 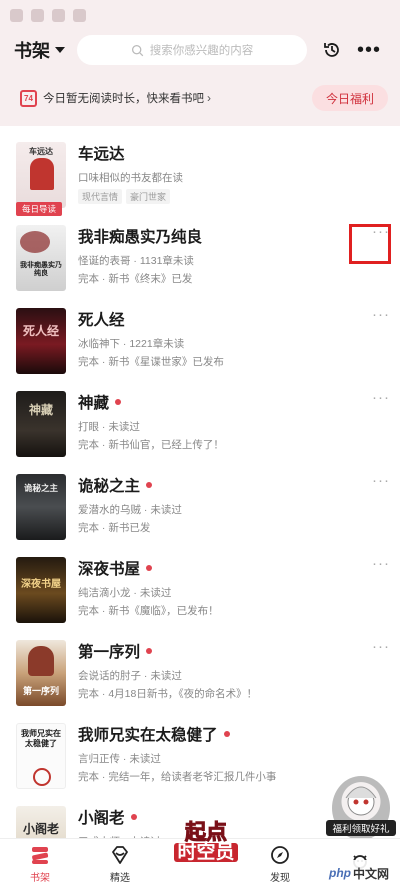 I want to click on chevron-right-icon: ›, so click(x=209, y=98).